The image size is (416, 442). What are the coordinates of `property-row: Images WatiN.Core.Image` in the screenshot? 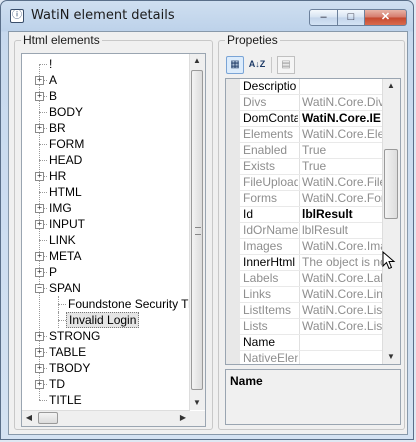 It's located at (312, 247).